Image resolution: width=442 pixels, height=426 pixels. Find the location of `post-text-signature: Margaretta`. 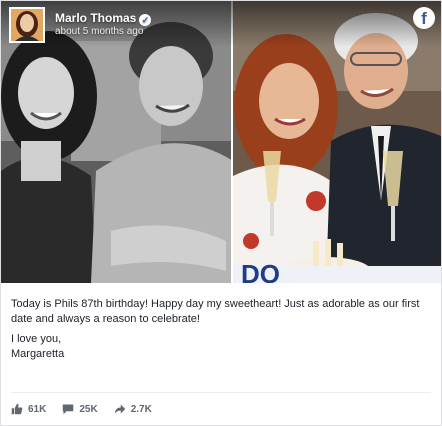

post-text-signature: Margaretta is located at coordinates (38, 354).